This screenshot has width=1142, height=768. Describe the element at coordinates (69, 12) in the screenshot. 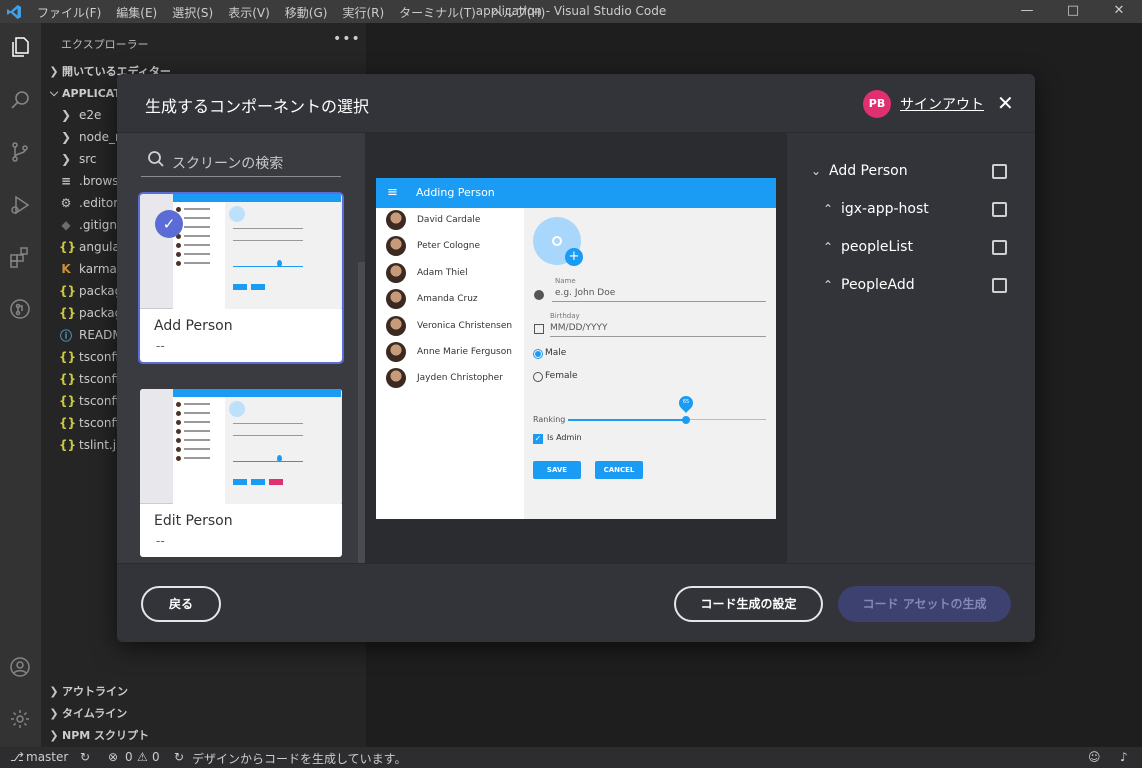

I see `menu-file: ファイル(F)` at that location.